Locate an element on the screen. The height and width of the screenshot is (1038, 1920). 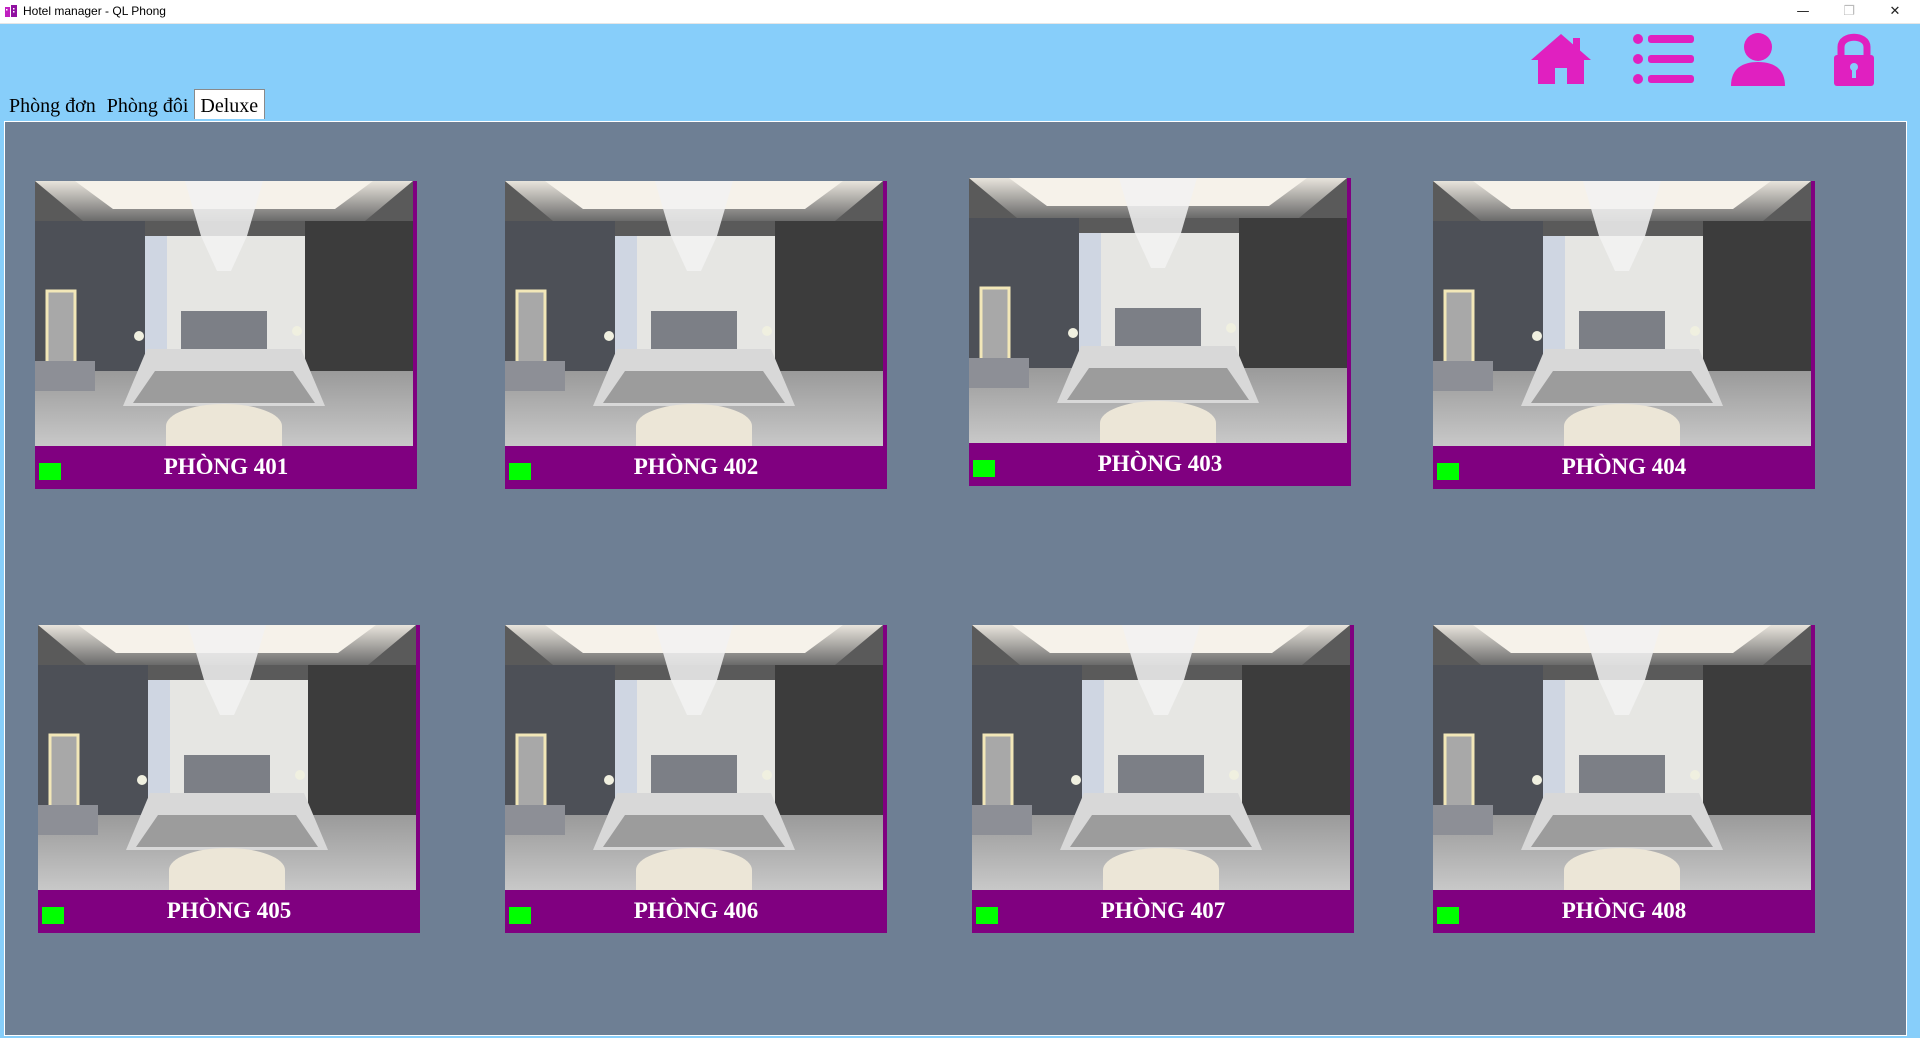
lock-icon is located at coordinates (1854, 59).